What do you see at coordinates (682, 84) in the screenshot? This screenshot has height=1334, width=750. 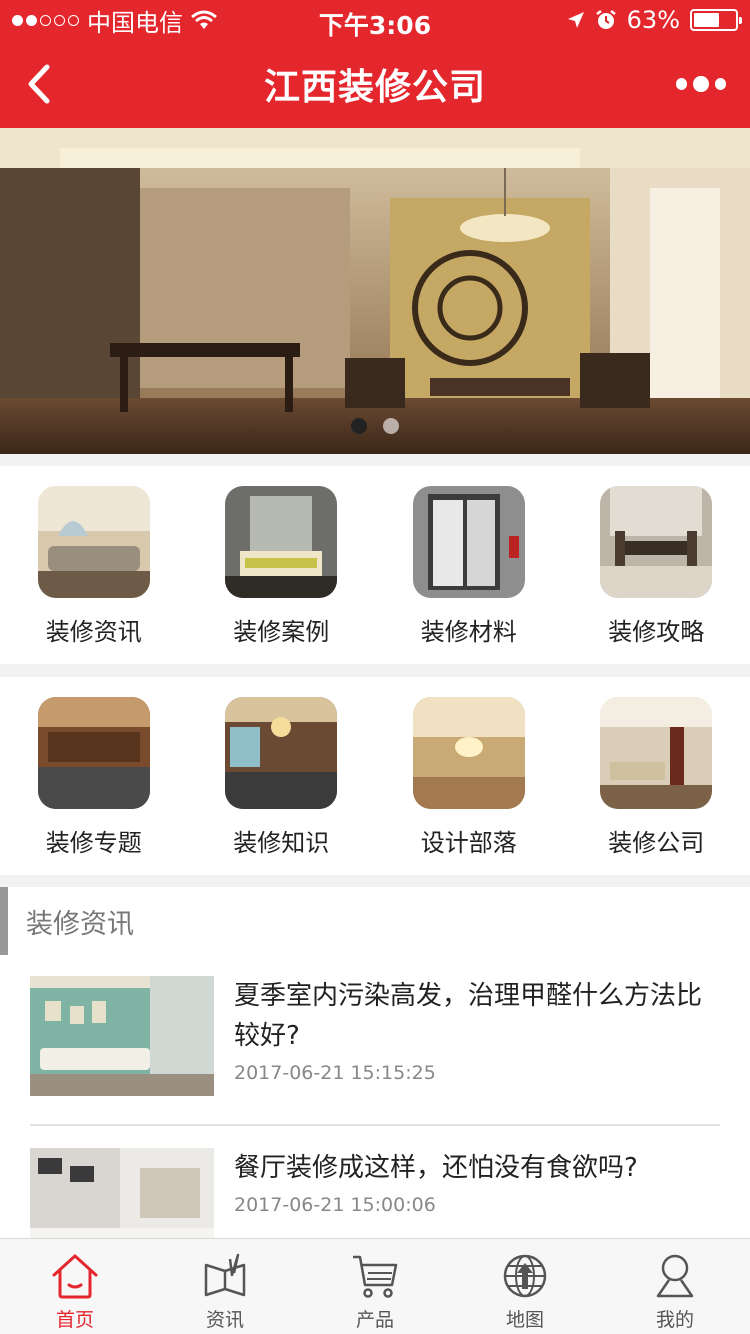 I see `more-dots-icon` at bounding box center [682, 84].